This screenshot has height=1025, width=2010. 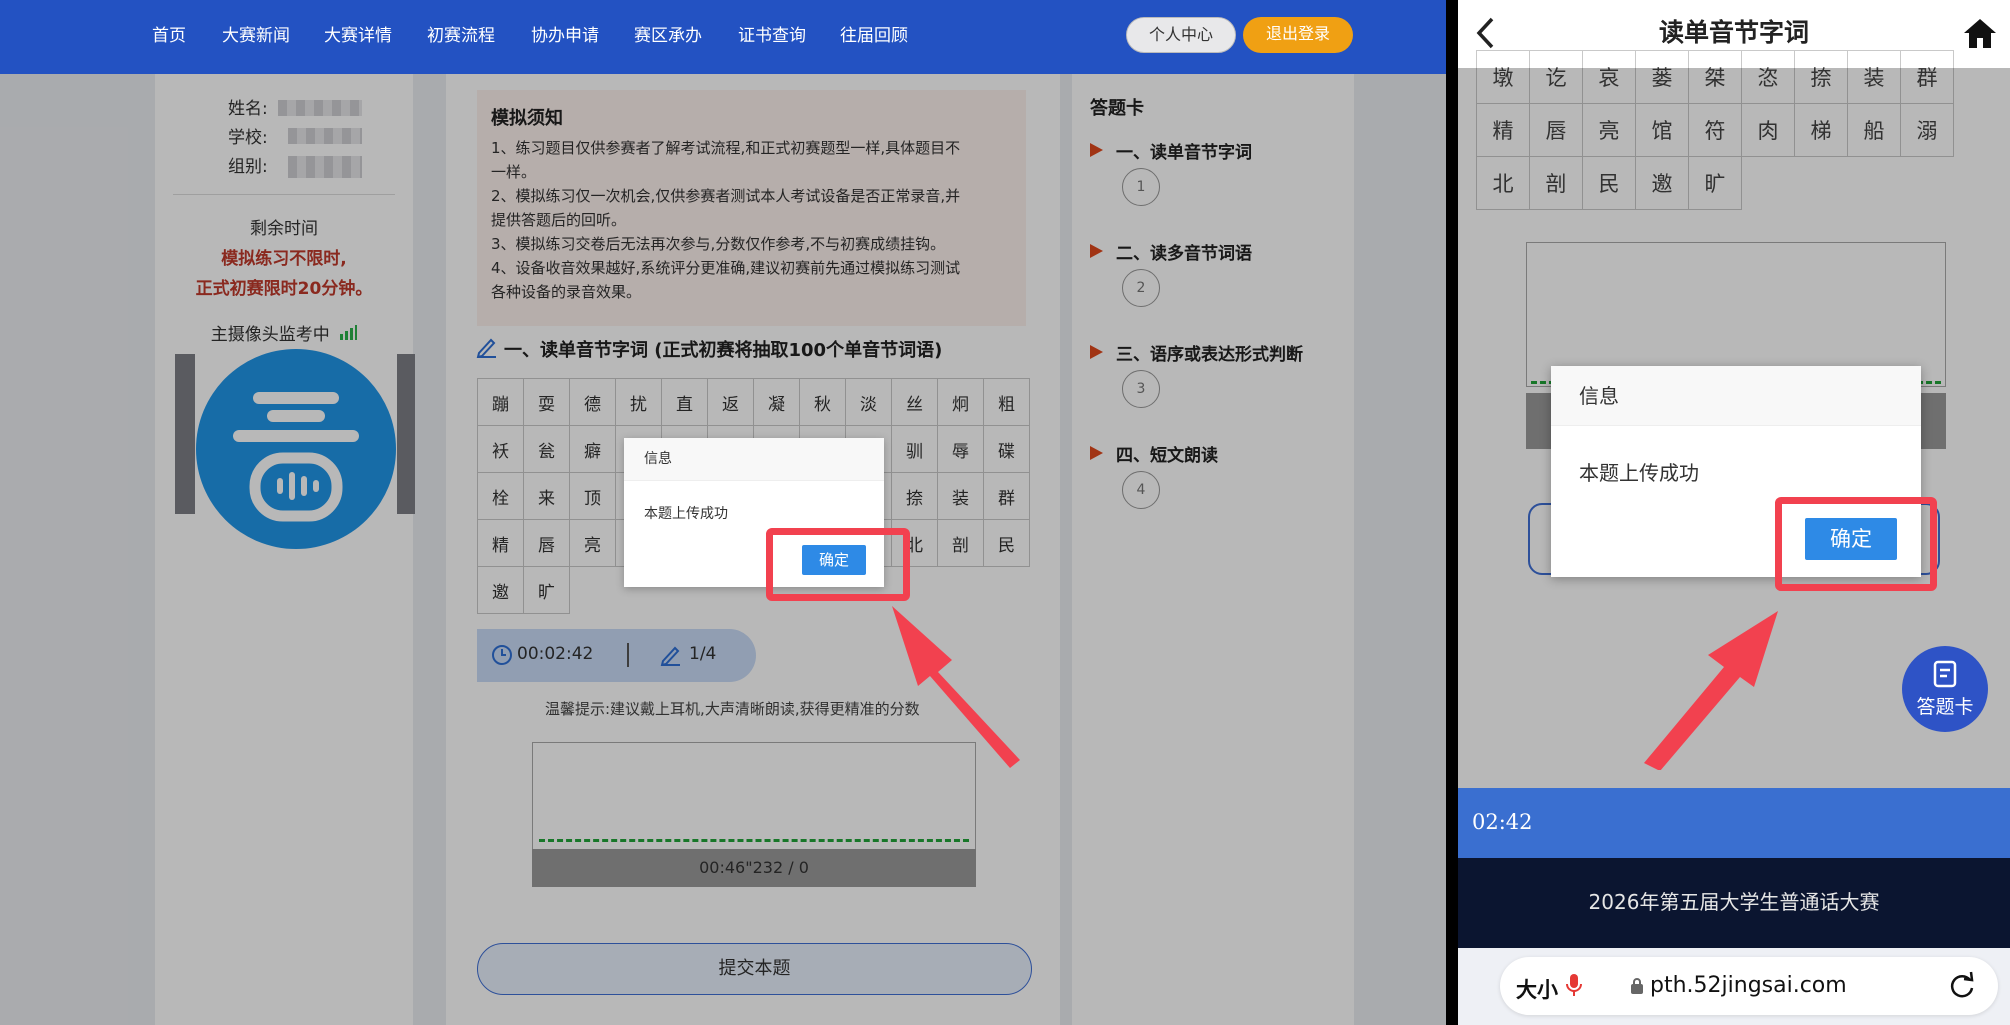 I want to click on phone-footer: 2026年第五届大学生普通话大赛, so click(x=1734, y=903).